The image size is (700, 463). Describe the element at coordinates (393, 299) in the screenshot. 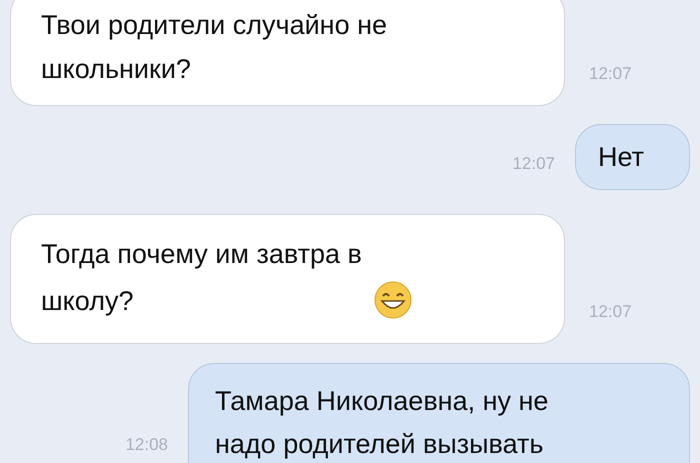

I see `grinning-face-icon` at that location.